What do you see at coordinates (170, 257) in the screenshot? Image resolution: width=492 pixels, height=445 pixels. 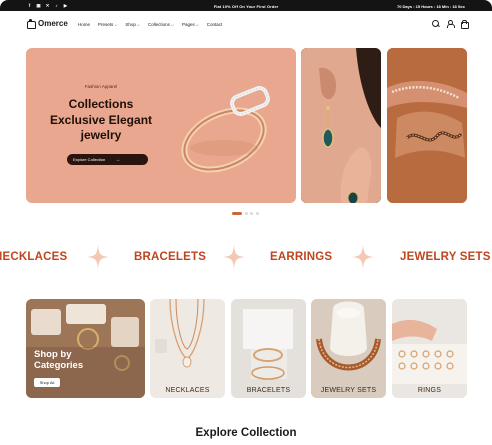 I see `marquee-item: BRACELETS` at bounding box center [170, 257].